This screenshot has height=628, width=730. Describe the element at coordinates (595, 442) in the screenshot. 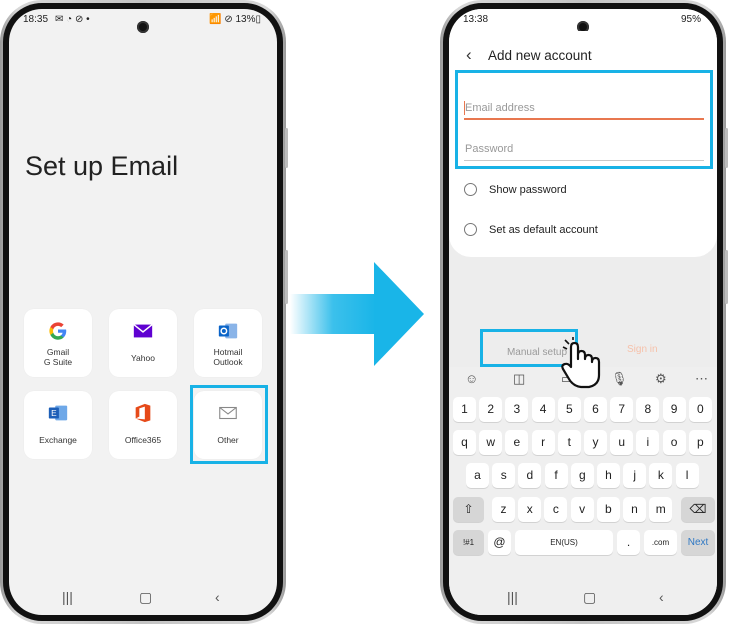

I see `key-y: y` at that location.